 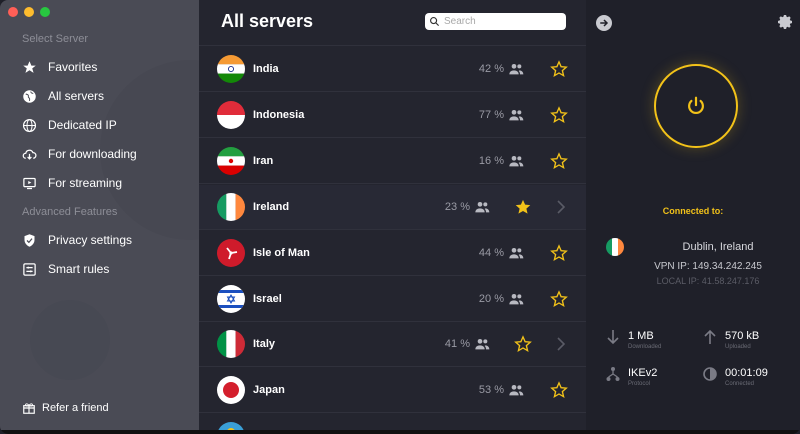 I want to click on connected-location: Dublin, Ireland, so click(x=718, y=247).